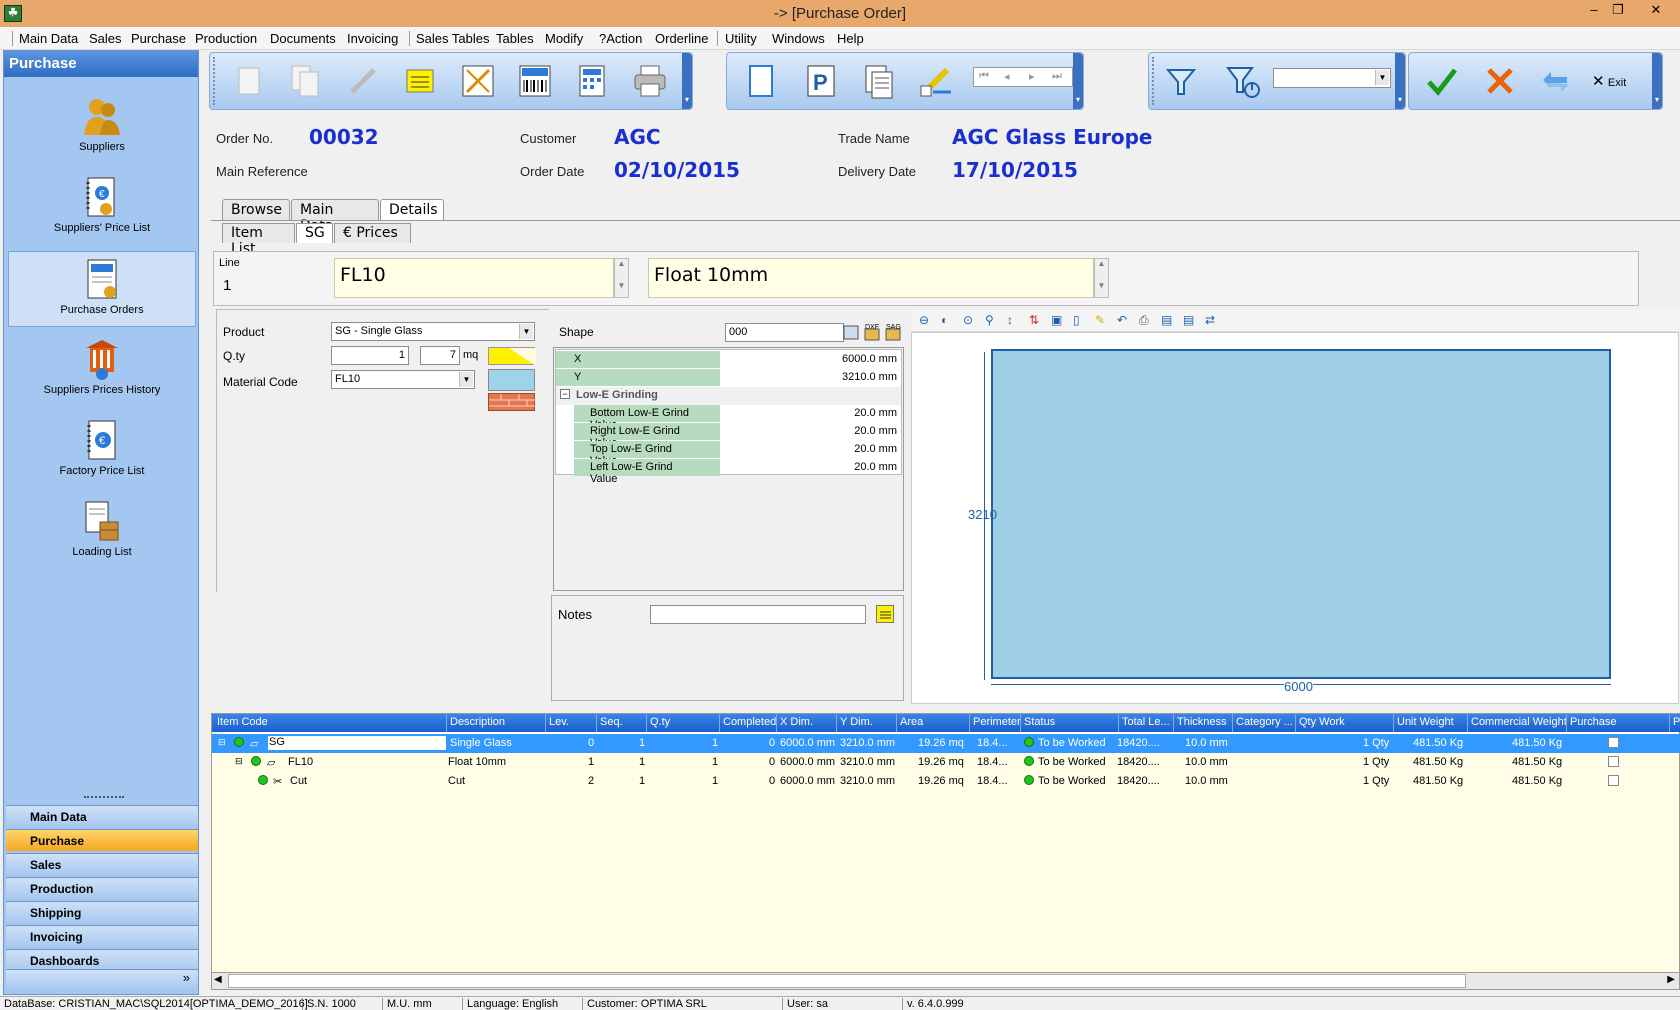  What do you see at coordinates (1010, 320) in the screenshot?
I see `vertical-dim-icon: ↕` at bounding box center [1010, 320].